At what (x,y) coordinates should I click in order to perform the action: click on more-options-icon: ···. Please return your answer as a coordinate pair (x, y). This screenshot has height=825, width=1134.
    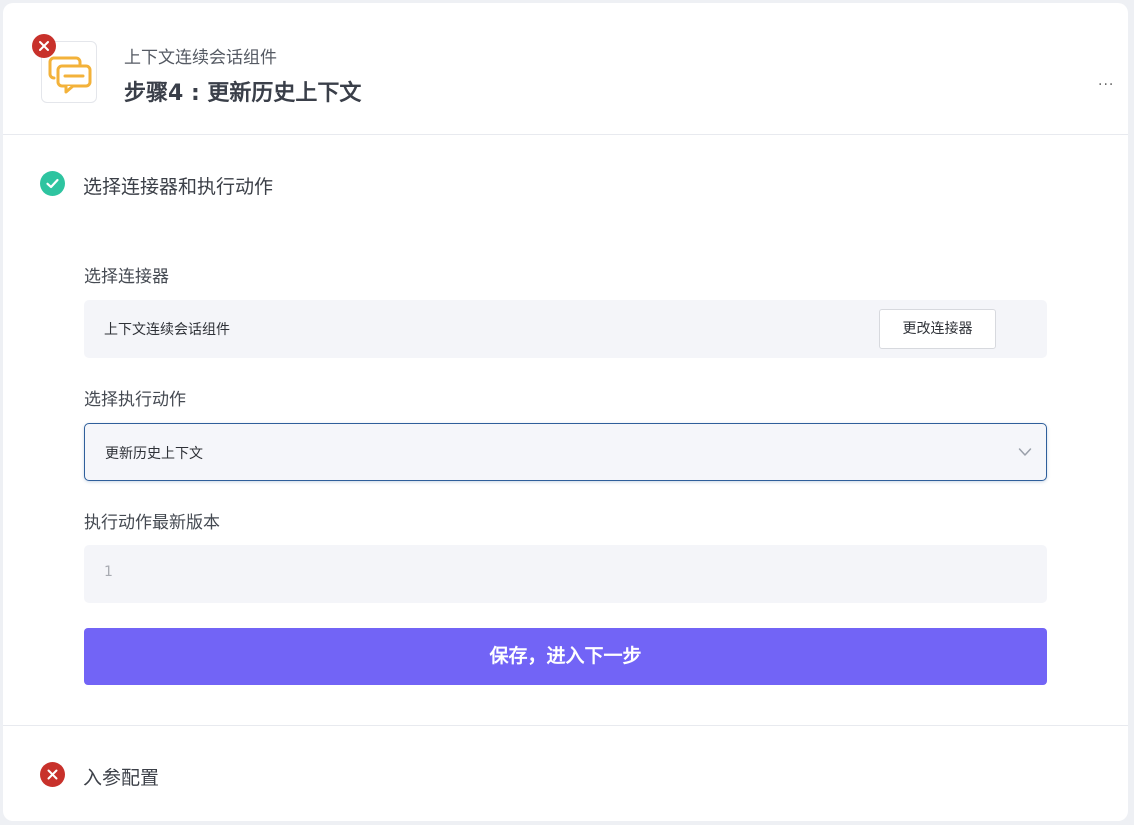
    Looking at the image, I should click on (1106, 85).